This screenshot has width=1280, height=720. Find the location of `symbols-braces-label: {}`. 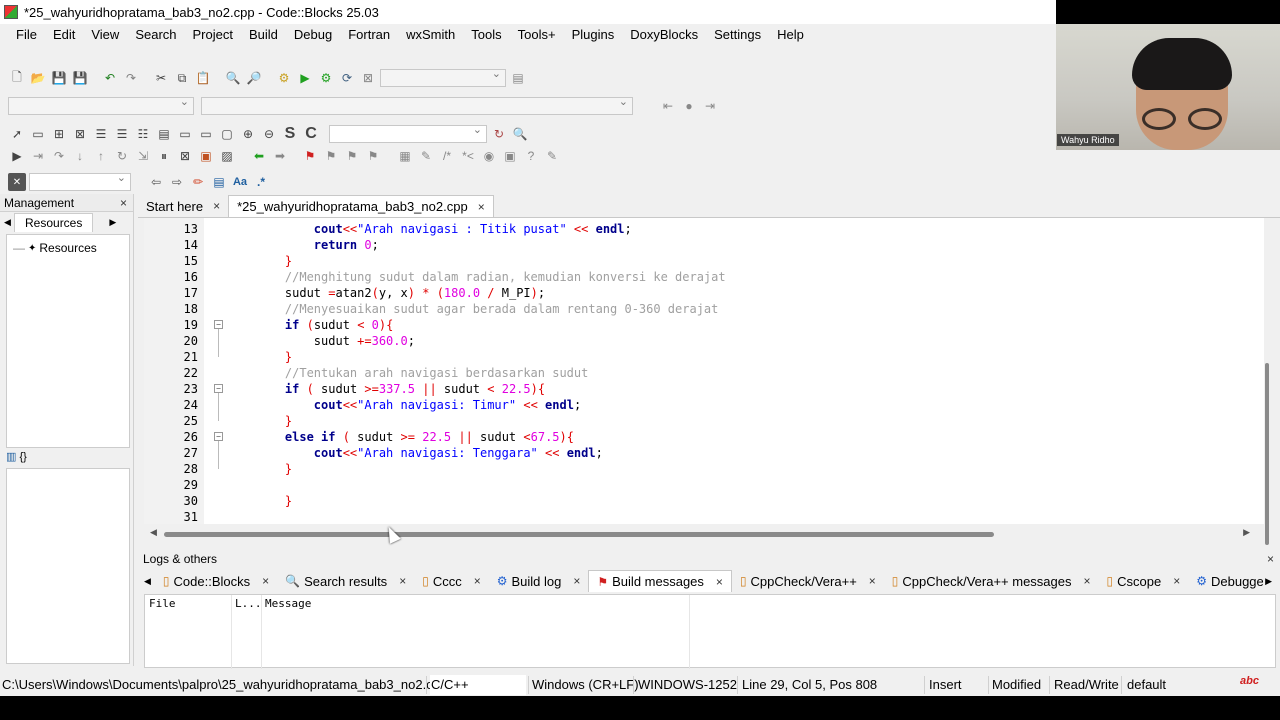

symbols-braces-label: {} is located at coordinates (22, 457).